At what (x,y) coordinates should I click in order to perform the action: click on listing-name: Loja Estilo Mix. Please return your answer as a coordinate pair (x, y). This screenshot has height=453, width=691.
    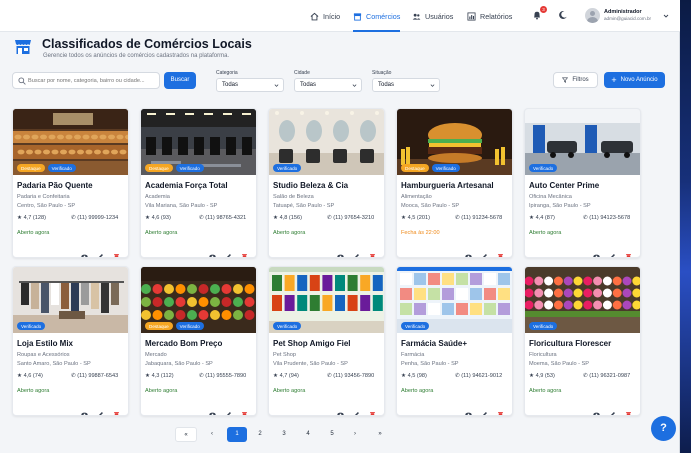
    Looking at the image, I should click on (45, 343).